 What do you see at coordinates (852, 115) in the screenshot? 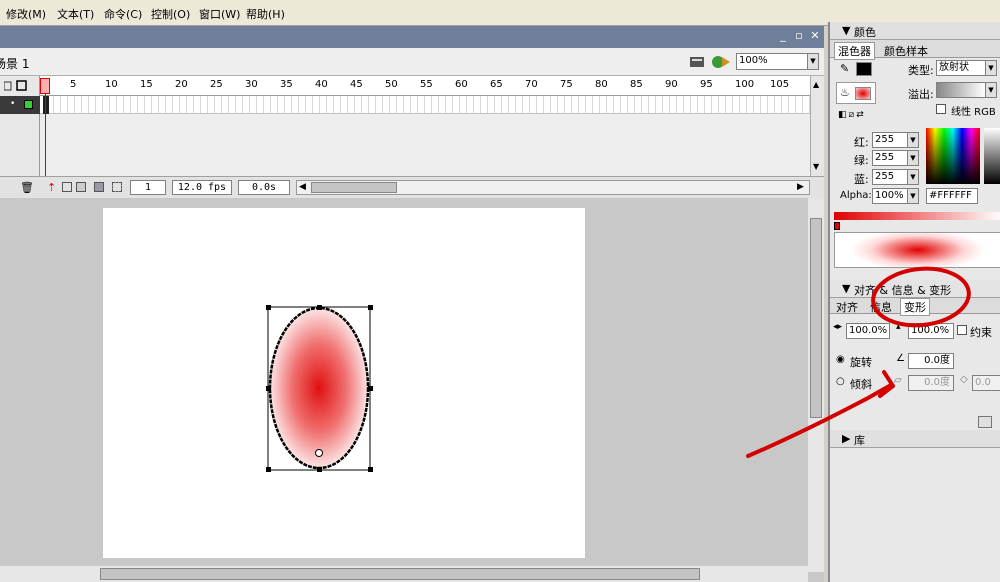
I see `color-mode-icons: ◧⧄⇄` at bounding box center [852, 115].